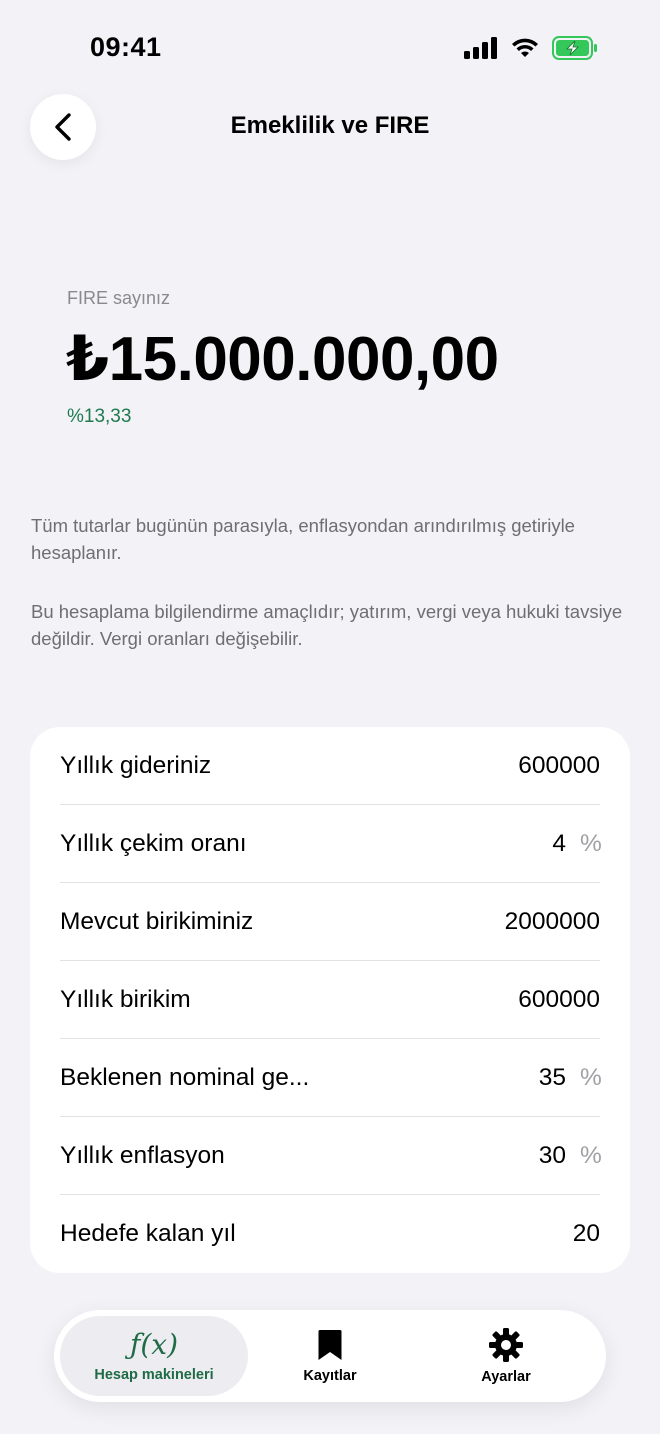 This screenshot has height=1434, width=660. I want to click on tab-label: Ayarlar, so click(506, 1377).